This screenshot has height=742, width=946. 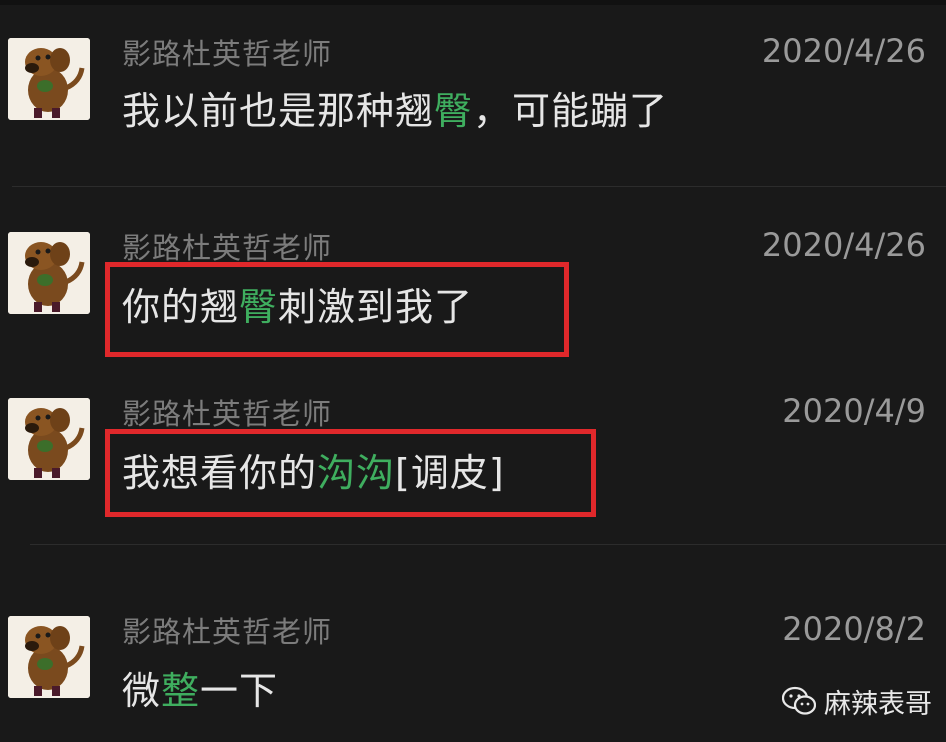 I want to click on message-text: 微整一下, so click(x=200, y=687).